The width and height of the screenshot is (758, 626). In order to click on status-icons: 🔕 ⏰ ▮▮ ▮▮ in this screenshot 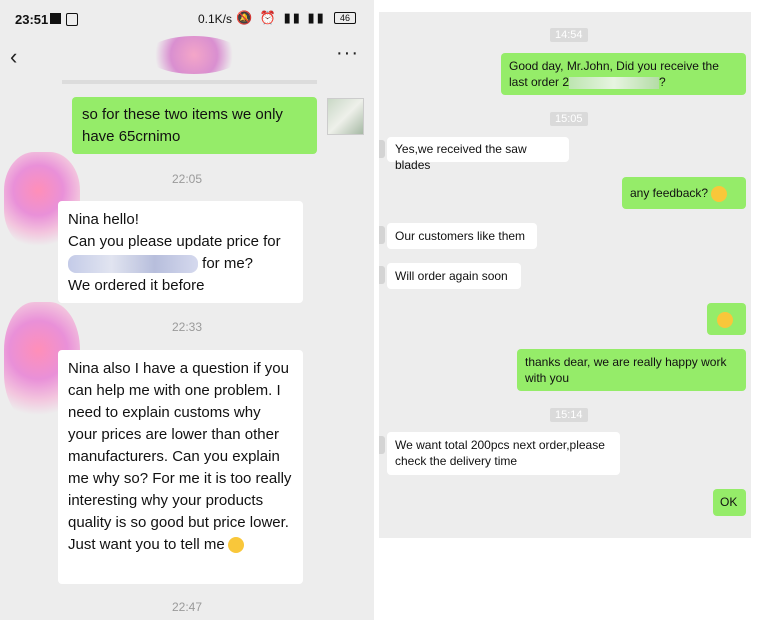, I will do `click(281, 17)`.